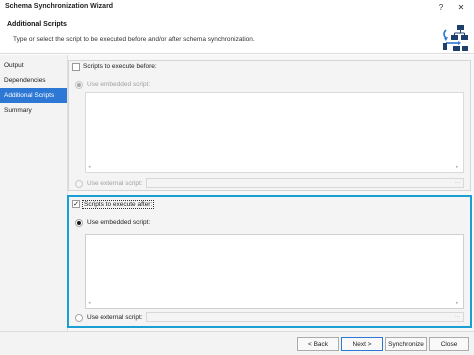 This screenshot has height=355, width=474. I want to click on after-embedded-label: Use embedded script:, so click(119, 222).